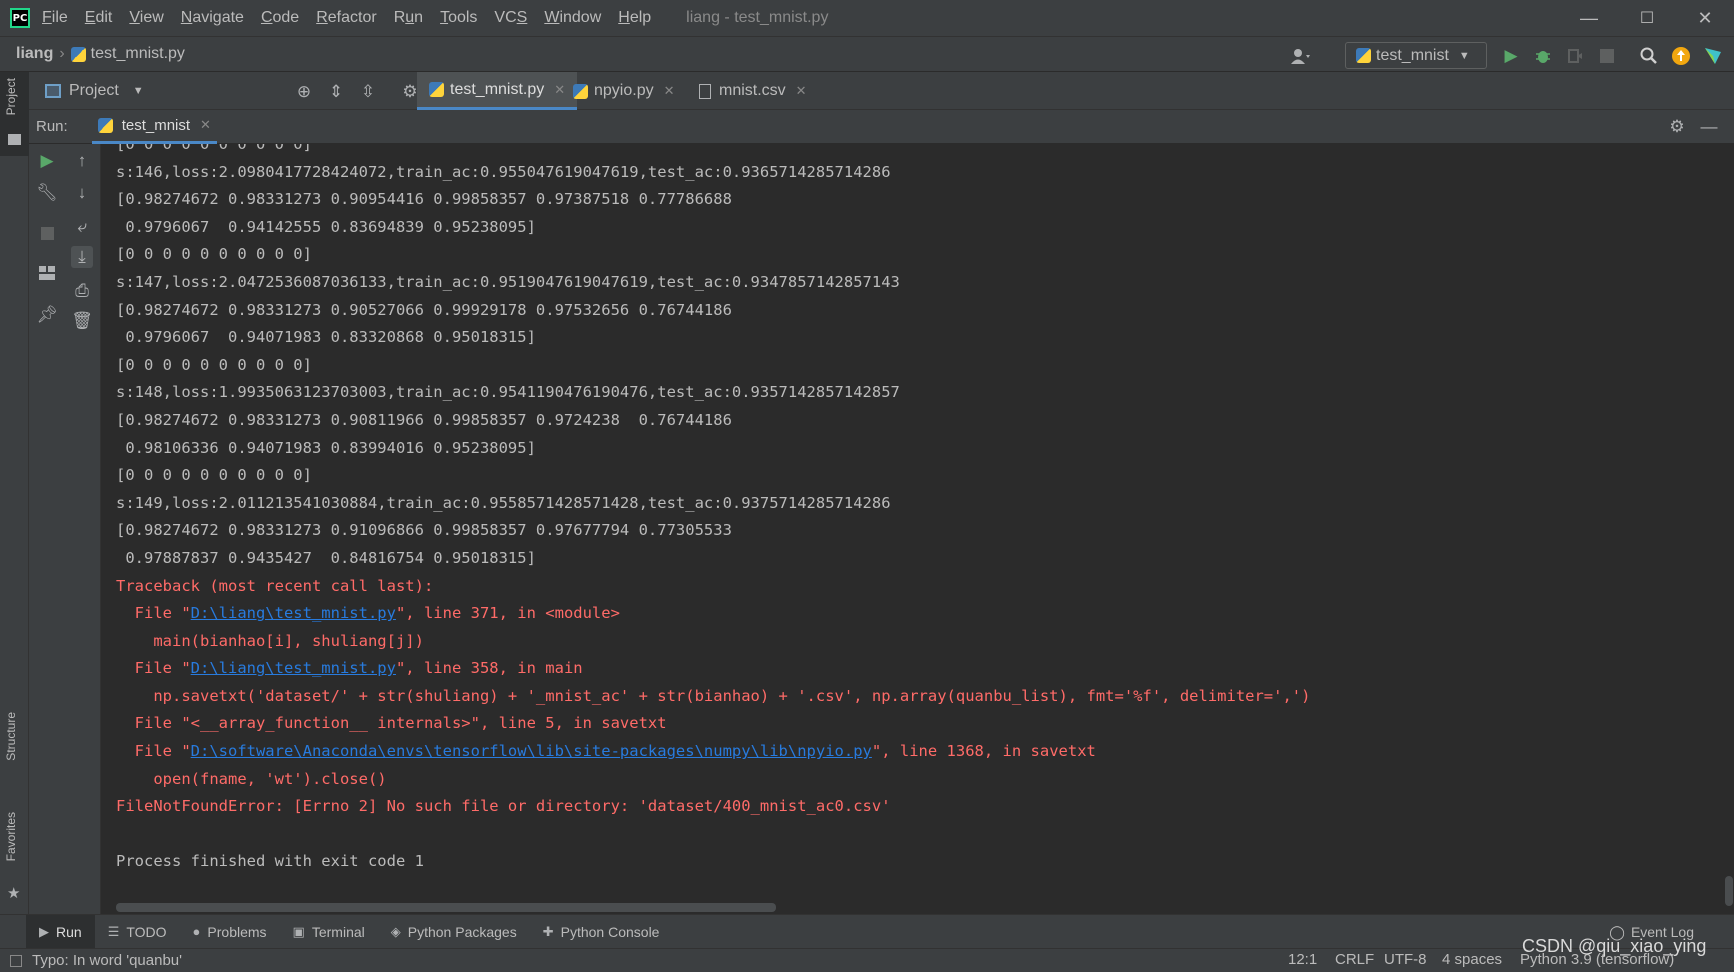  What do you see at coordinates (47, 273) in the screenshot?
I see `layout-icon` at bounding box center [47, 273].